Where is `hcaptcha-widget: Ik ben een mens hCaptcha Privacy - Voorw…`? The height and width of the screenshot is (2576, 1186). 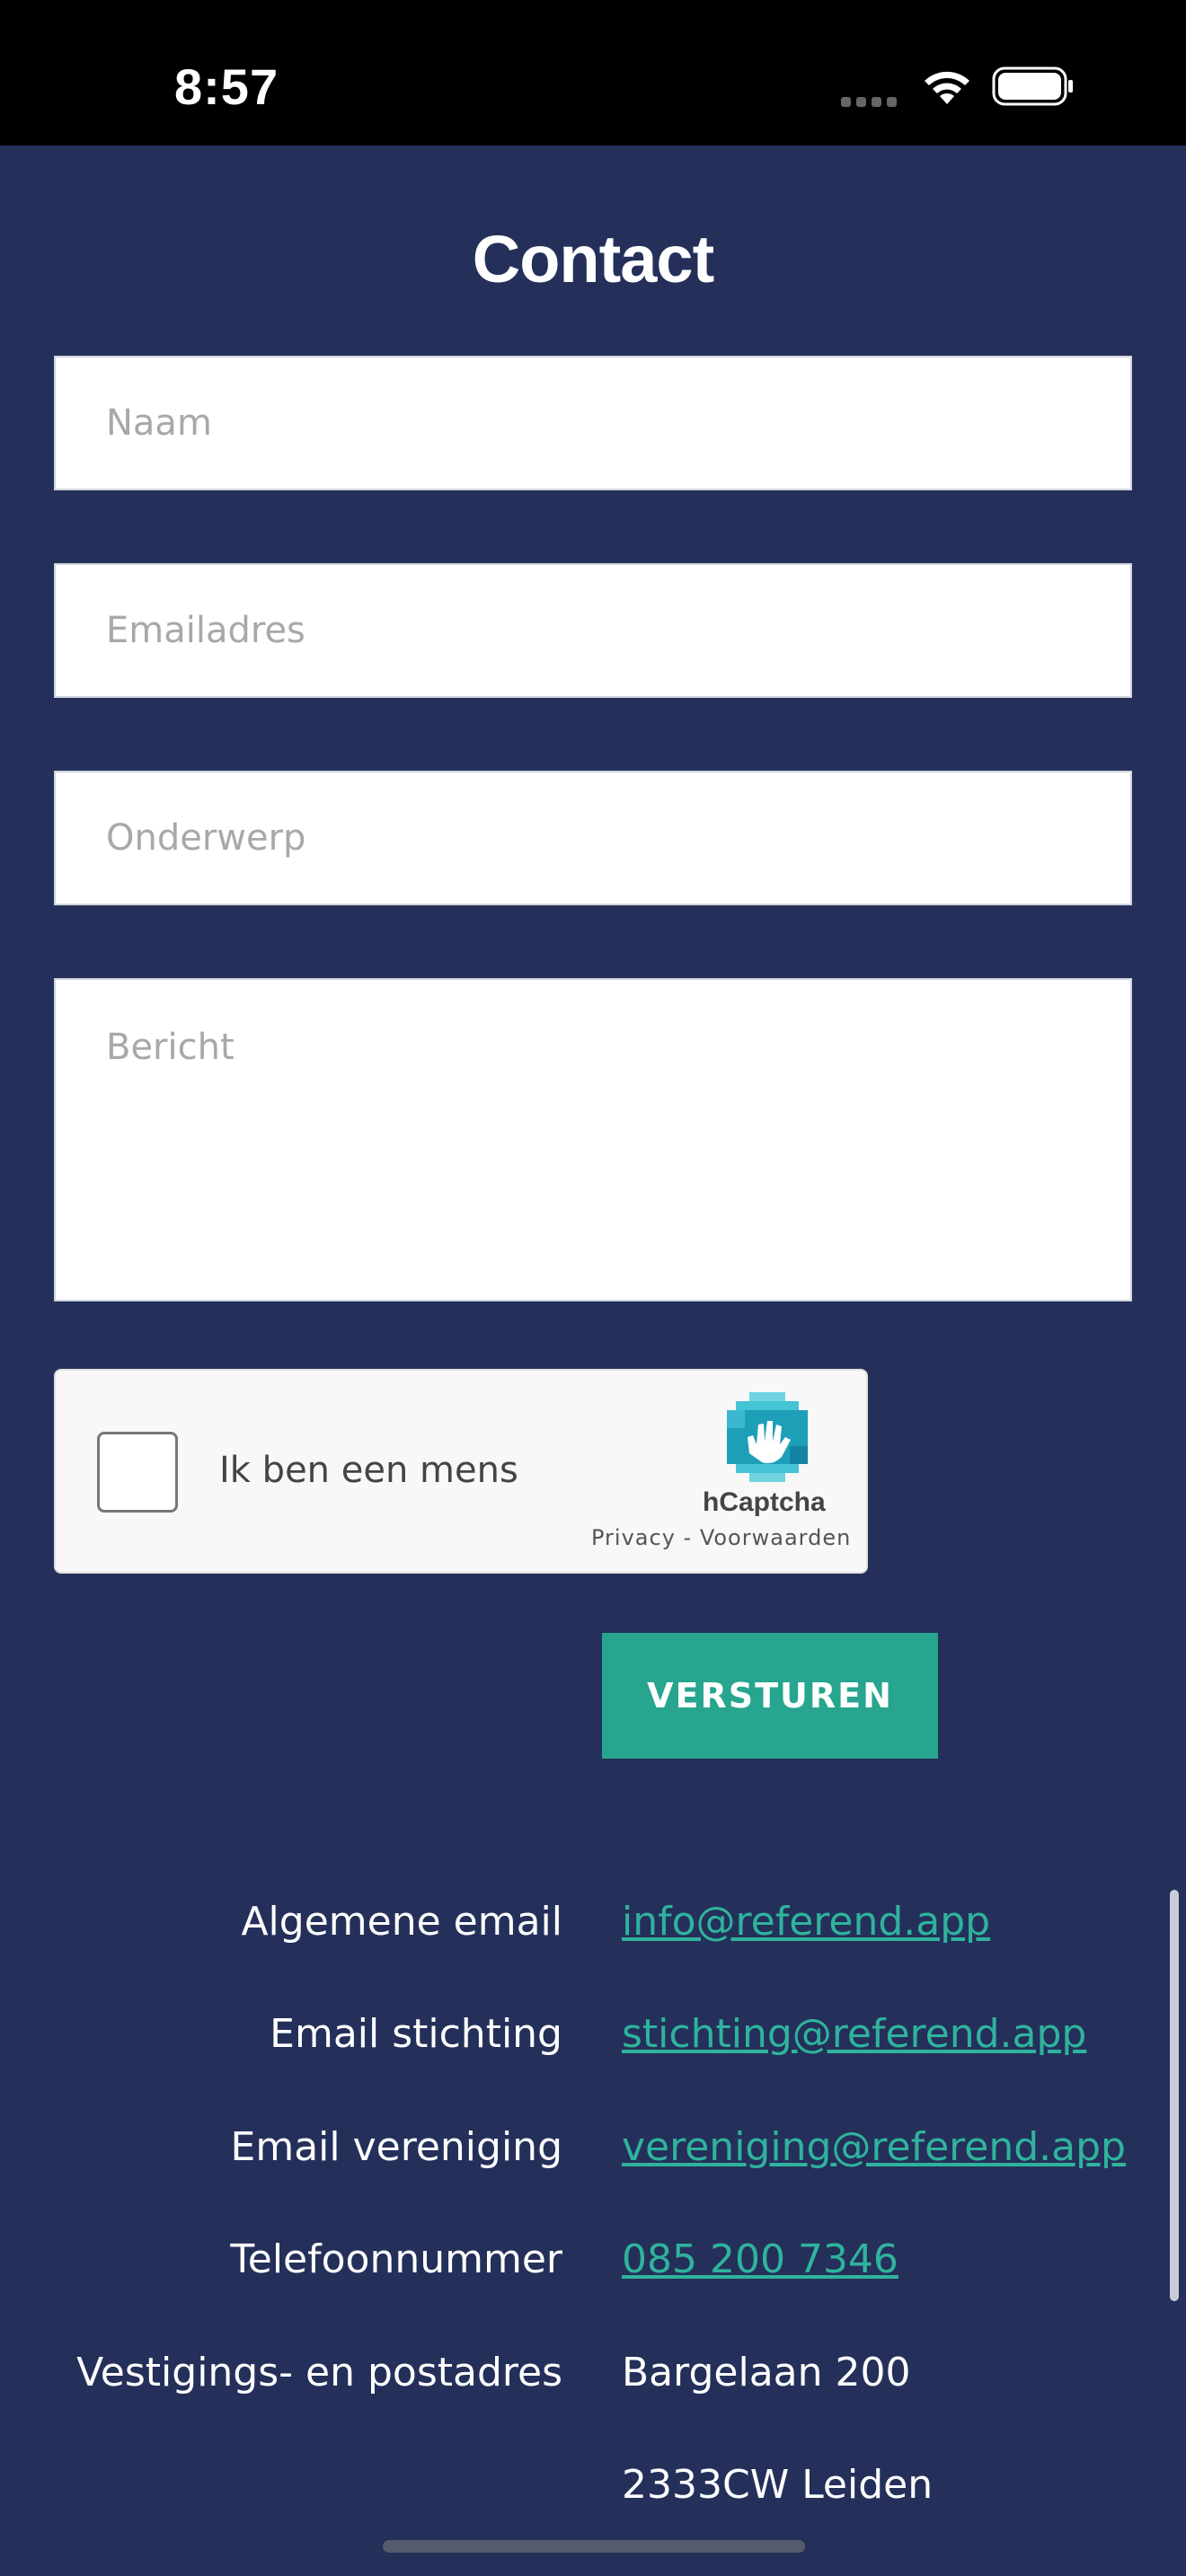
hcaptcha-widget: Ik ben een mens hCaptcha Privacy - Voorw… is located at coordinates (461, 1471).